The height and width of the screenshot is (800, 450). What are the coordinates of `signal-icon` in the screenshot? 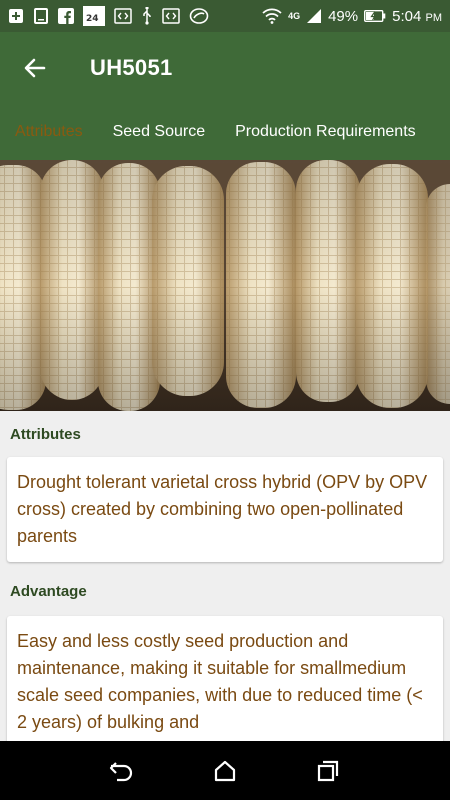 It's located at (314, 16).